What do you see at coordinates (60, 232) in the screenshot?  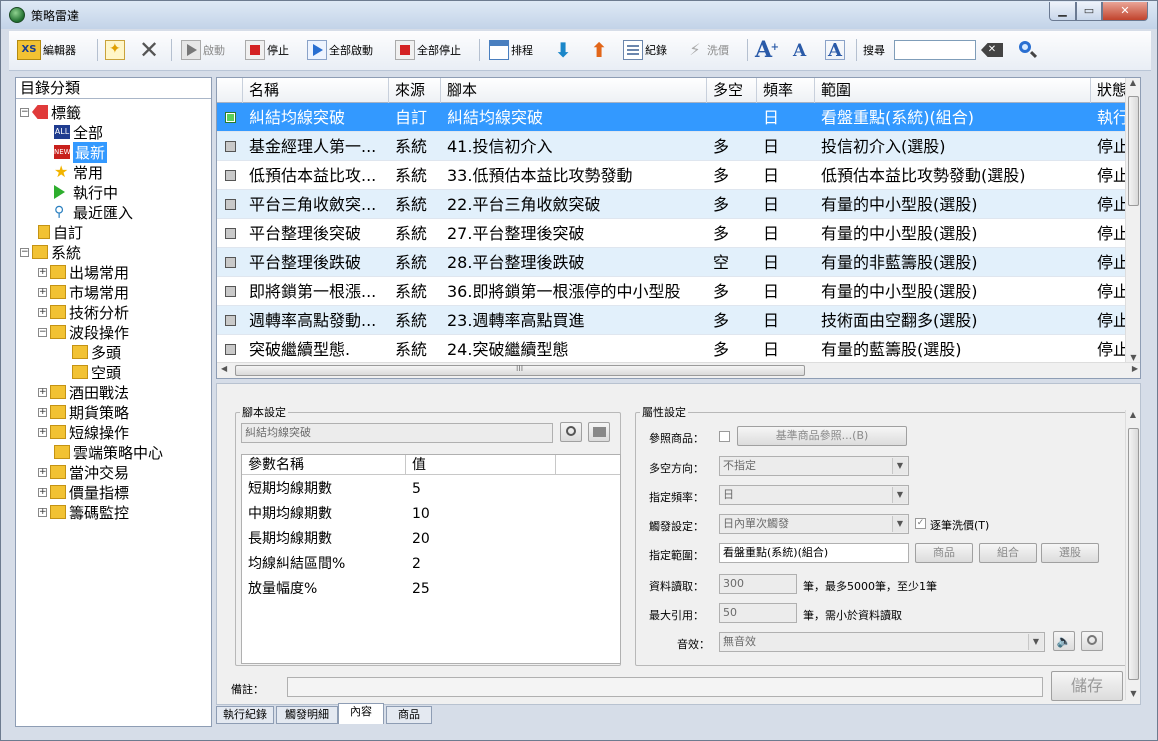 I see `tree-node-custom: 自訂` at bounding box center [60, 232].